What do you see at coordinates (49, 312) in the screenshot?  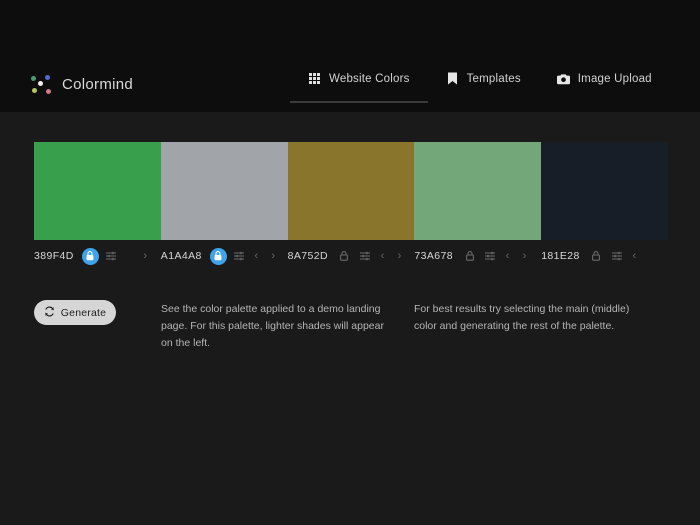 I see `refresh-icon` at bounding box center [49, 312].